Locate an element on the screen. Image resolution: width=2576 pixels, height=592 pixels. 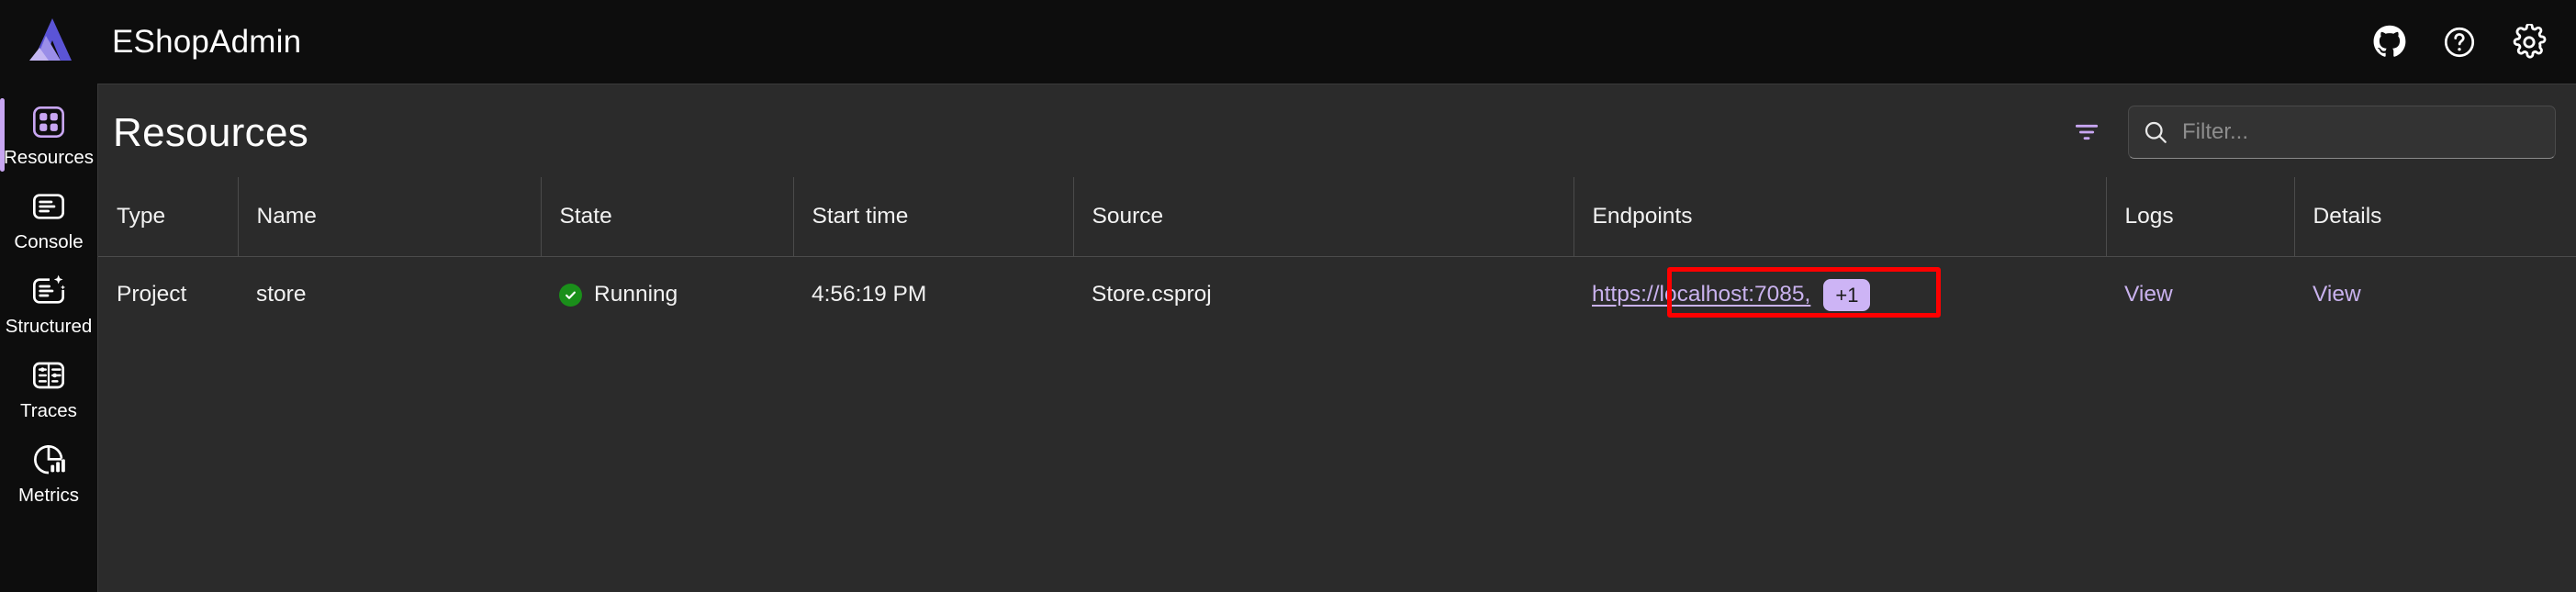
column-header-type: Type is located at coordinates (168, 217).